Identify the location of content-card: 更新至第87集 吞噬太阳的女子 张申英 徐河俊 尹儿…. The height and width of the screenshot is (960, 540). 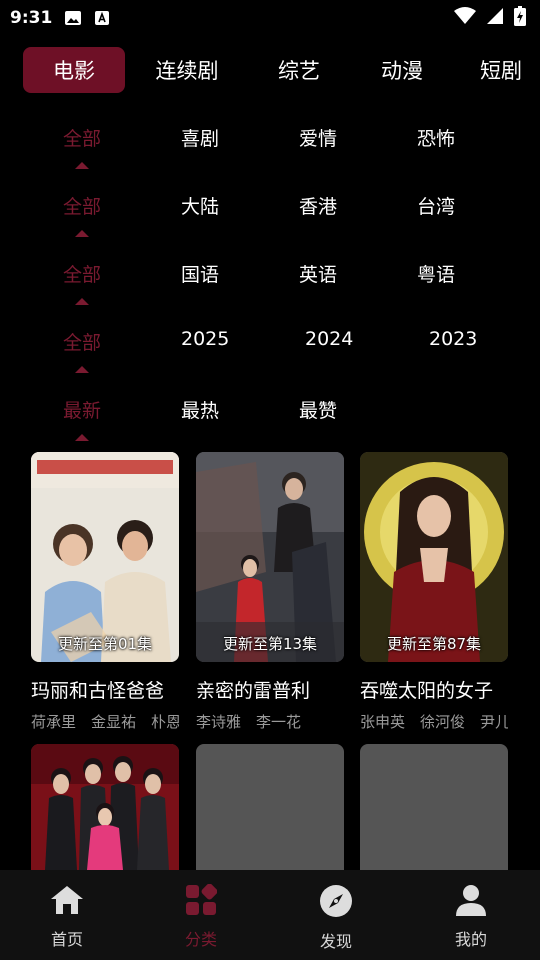
(434, 592).